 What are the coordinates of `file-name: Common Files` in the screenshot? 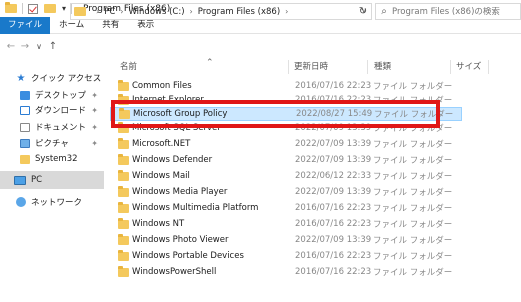 It's located at (162, 86).